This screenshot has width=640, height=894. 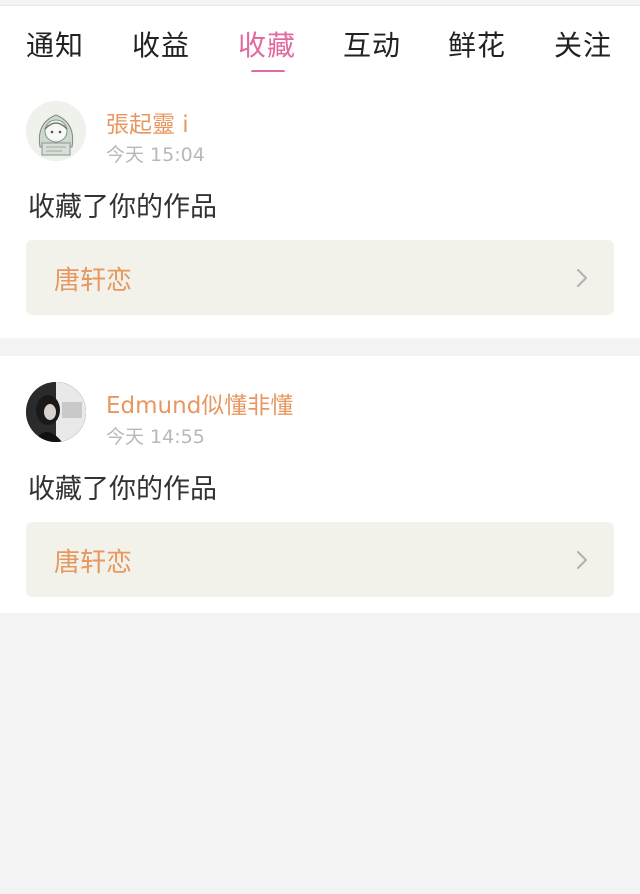 What do you see at coordinates (155, 155) in the screenshot?
I see `timestamp: 今天 15:04` at bounding box center [155, 155].